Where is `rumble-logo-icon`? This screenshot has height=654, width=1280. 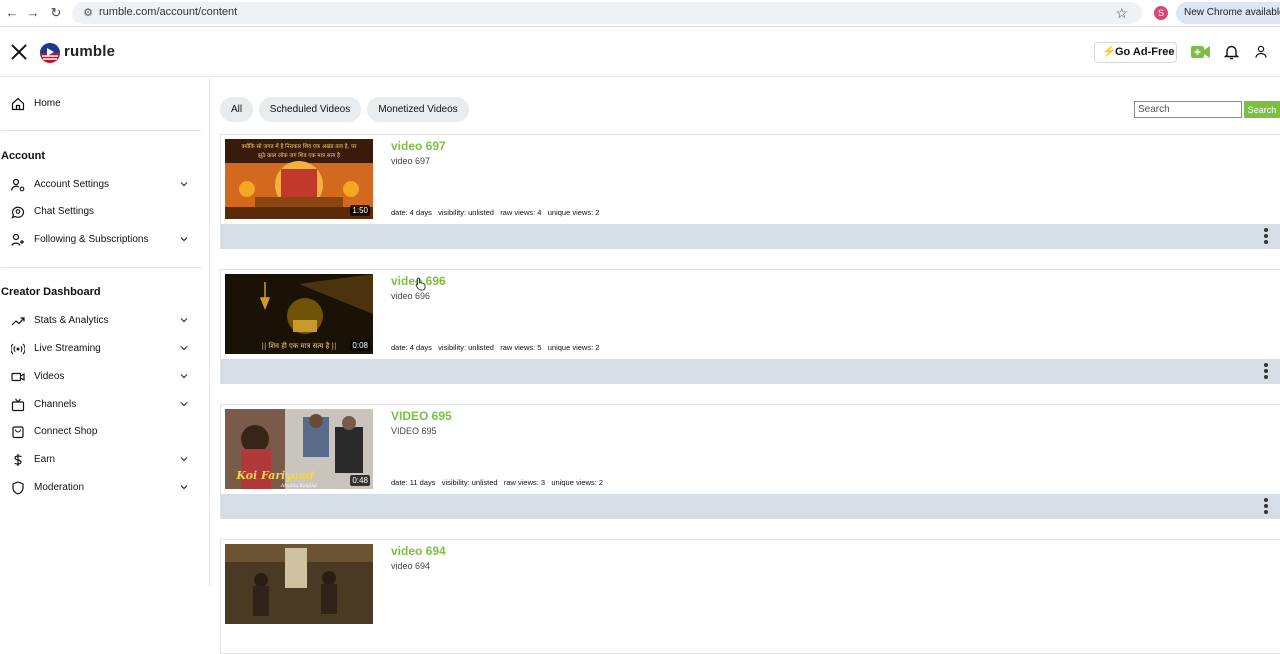 rumble-logo-icon is located at coordinates (50, 53).